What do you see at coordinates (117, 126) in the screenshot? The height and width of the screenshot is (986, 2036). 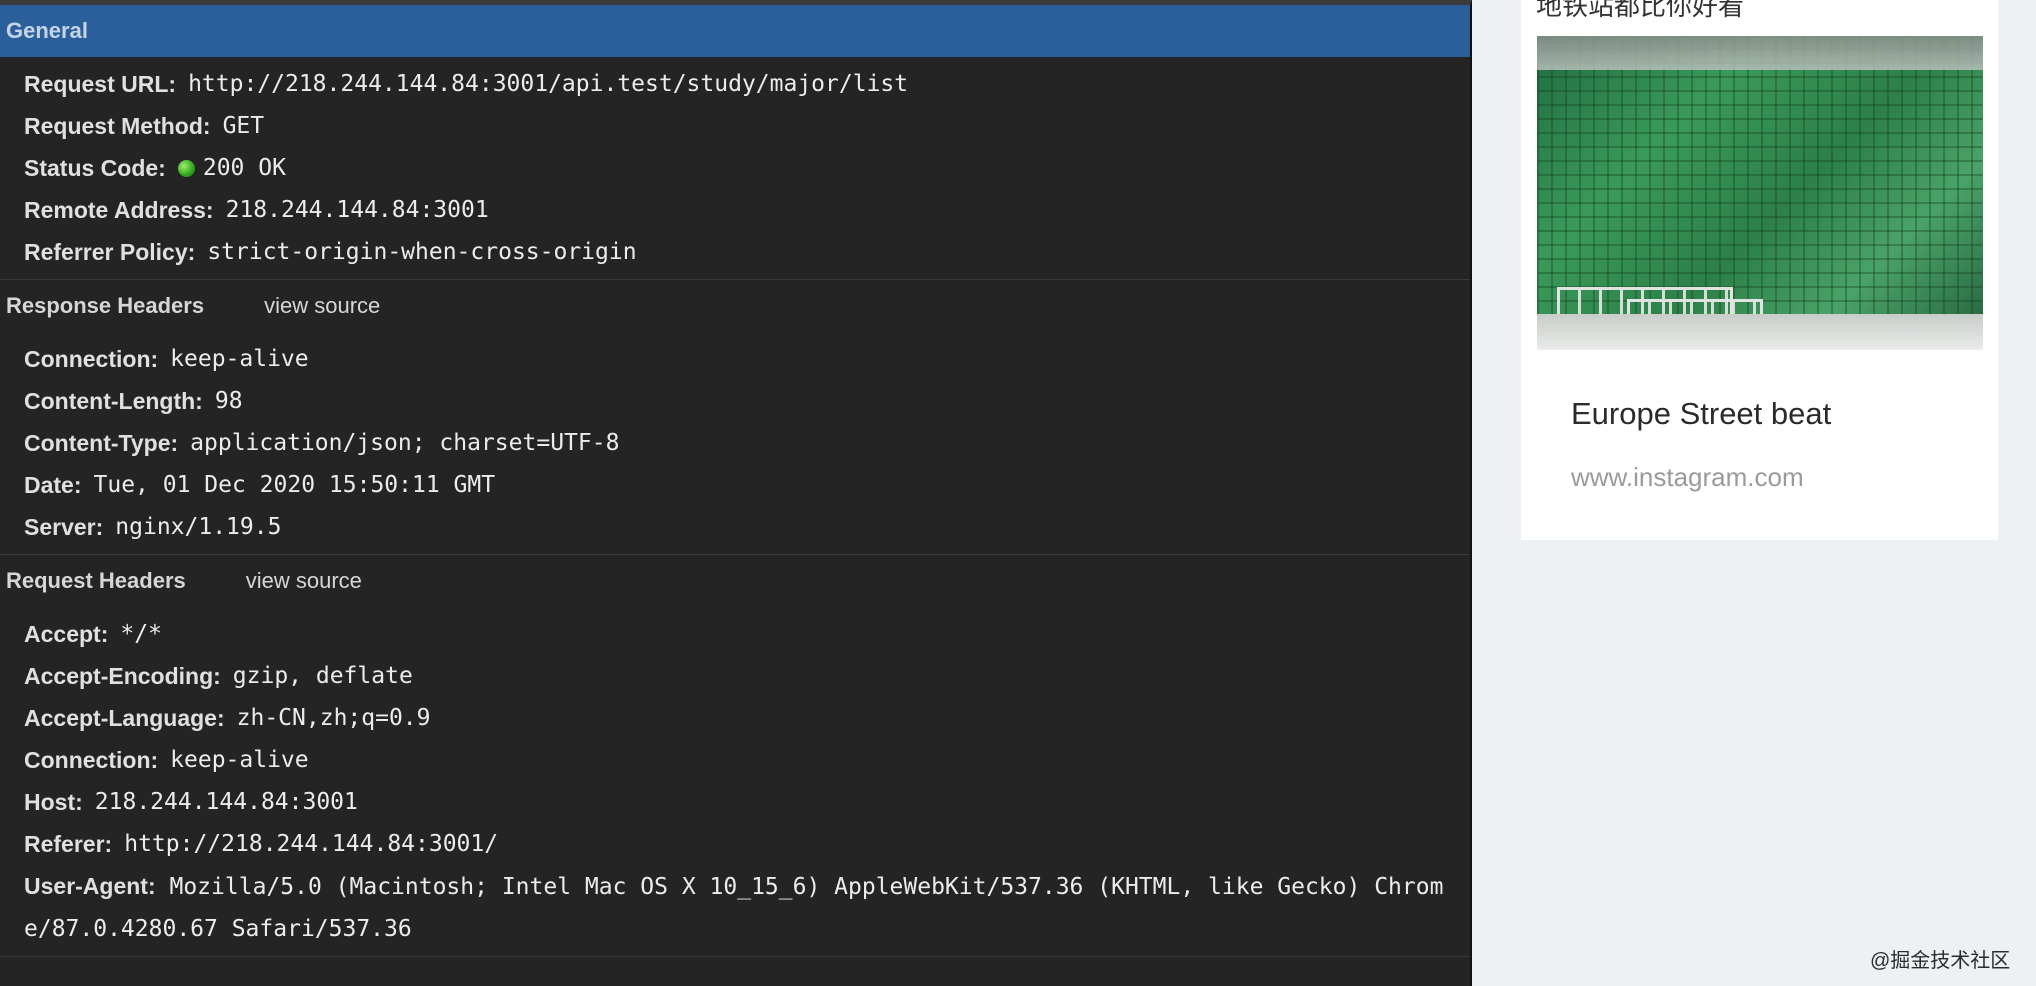 I see `header-key: Request Method:` at bounding box center [117, 126].